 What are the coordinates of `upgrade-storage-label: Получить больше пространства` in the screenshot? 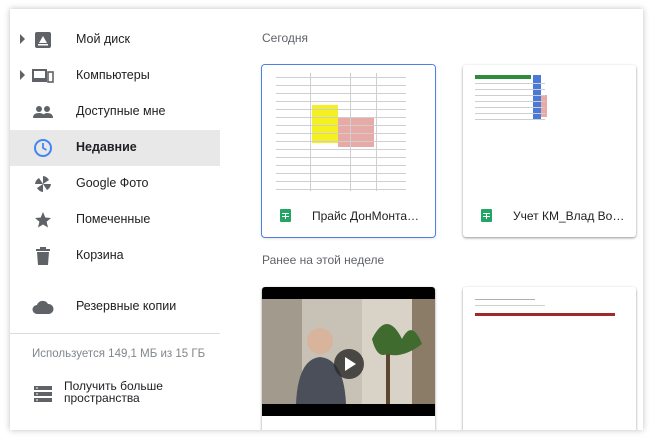 It's located at (113, 392).